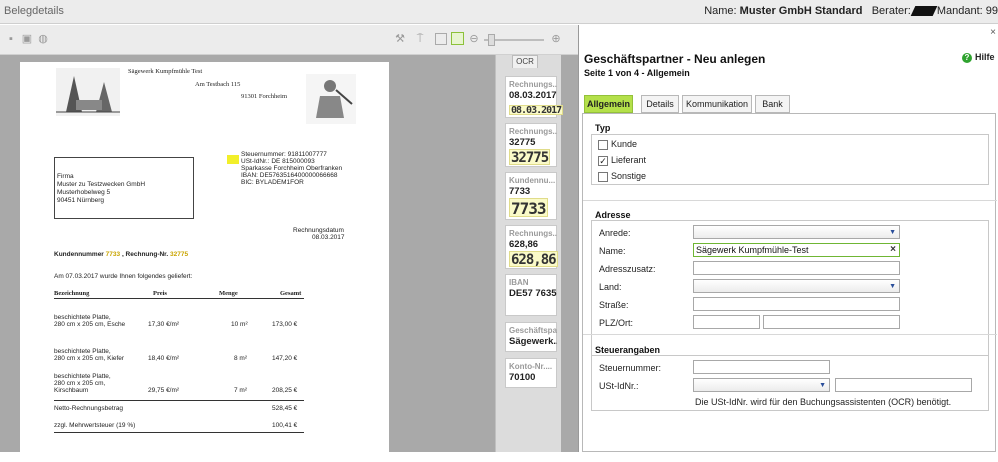  I want to click on close-icon: ×, so click(993, 32).